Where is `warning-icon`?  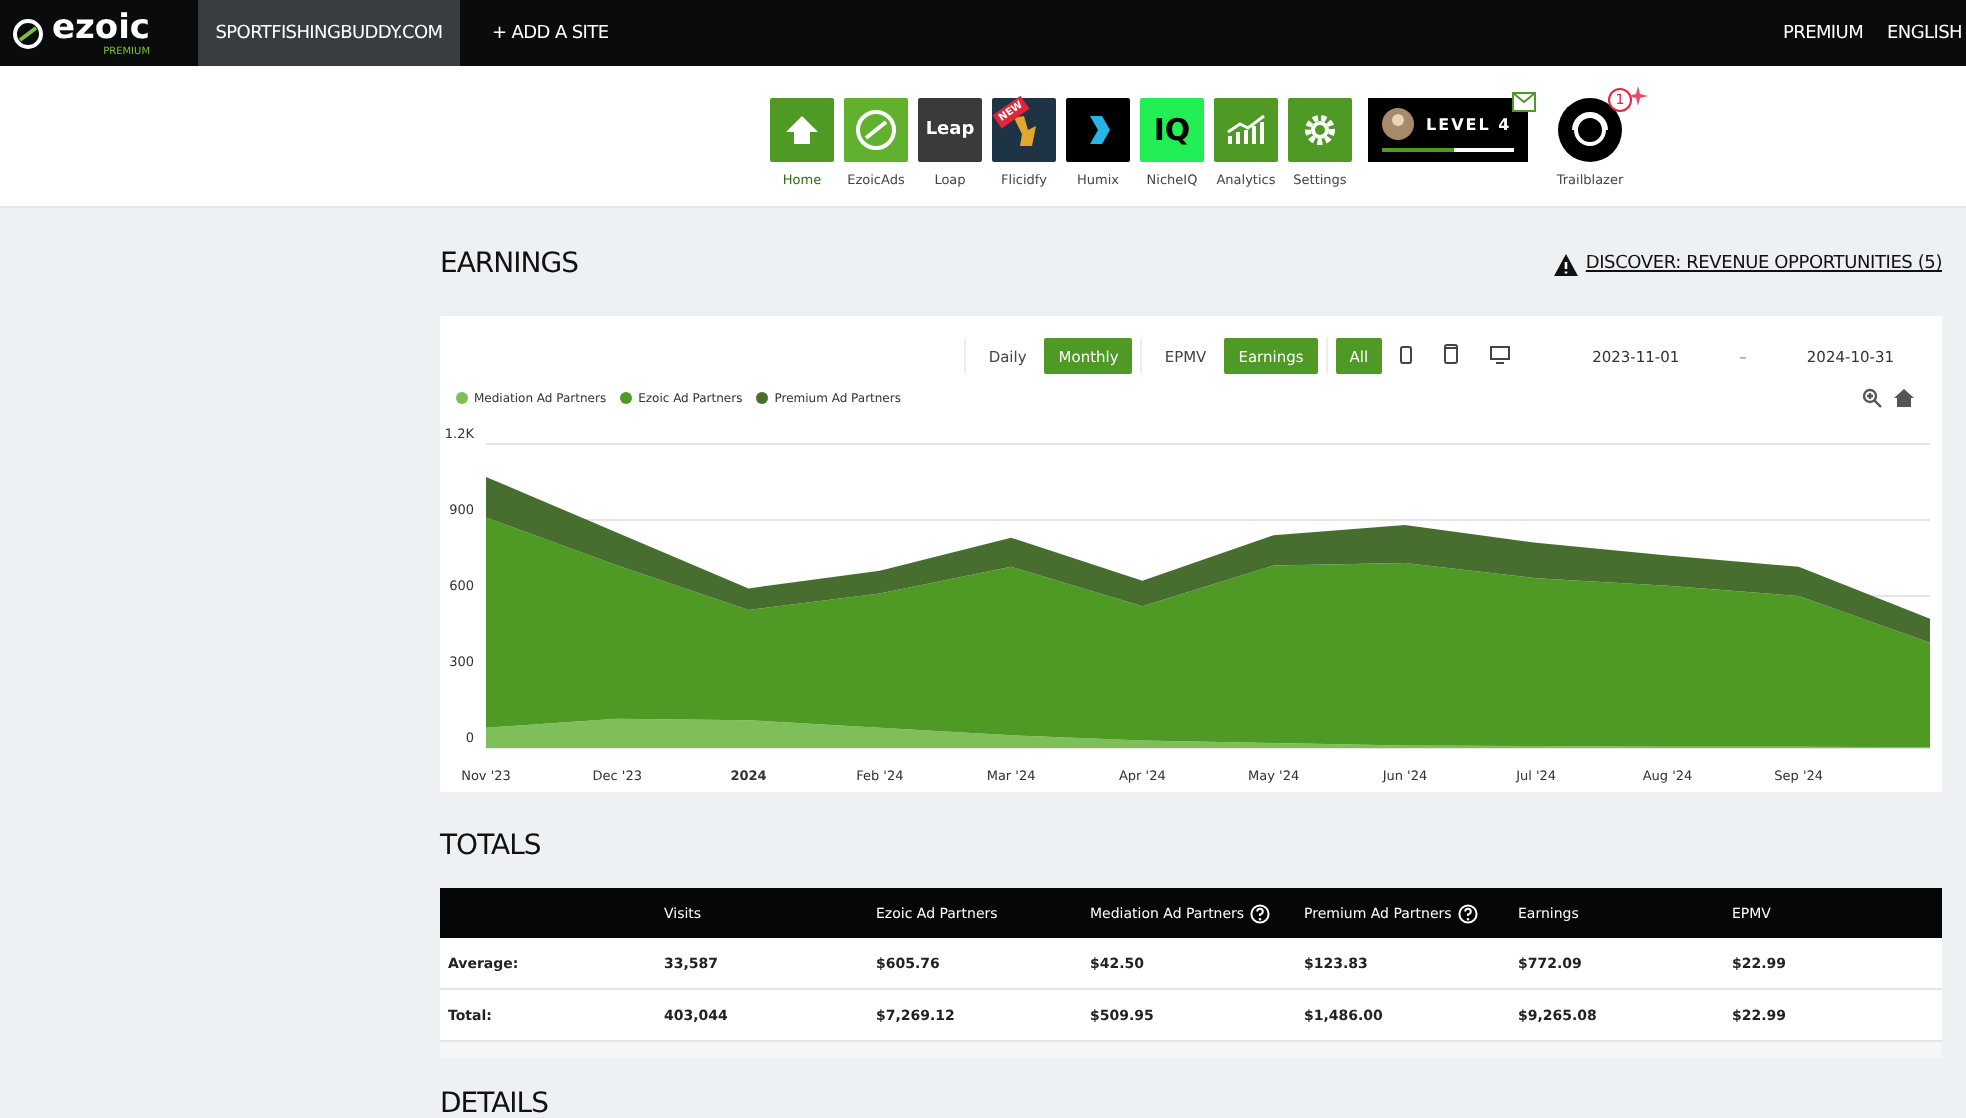
warning-icon is located at coordinates (1565, 264).